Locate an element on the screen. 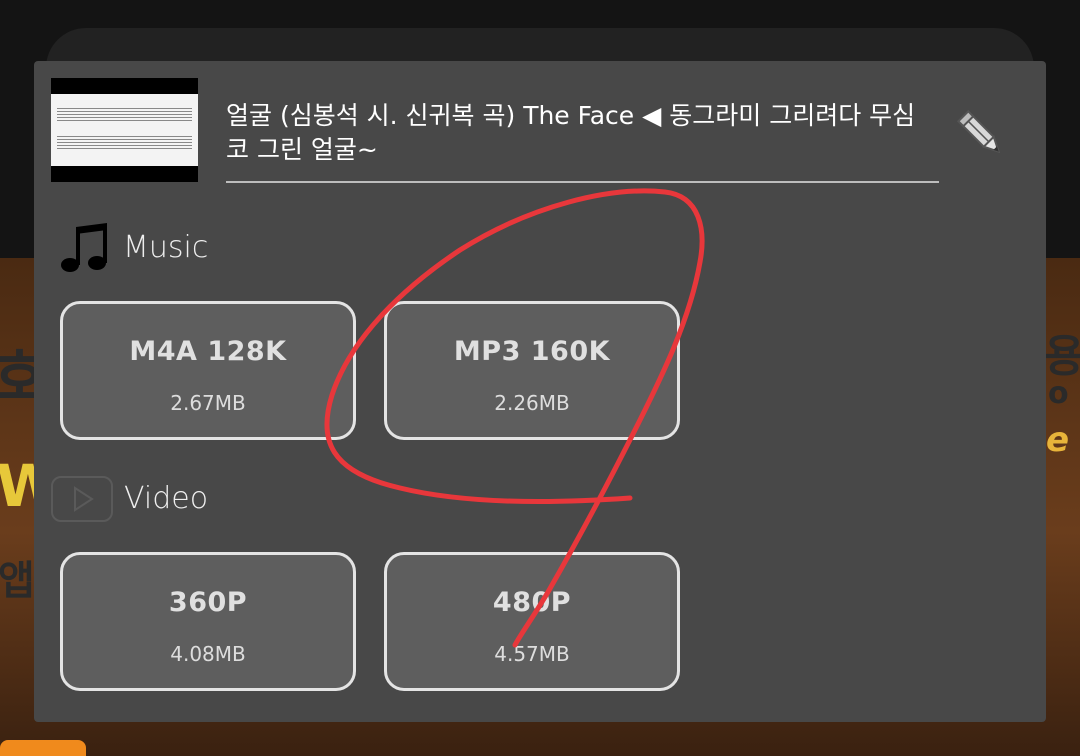 The width and height of the screenshot is (1080, 756). file-size-label: 2.26MB is located at coordinates (532, 403).